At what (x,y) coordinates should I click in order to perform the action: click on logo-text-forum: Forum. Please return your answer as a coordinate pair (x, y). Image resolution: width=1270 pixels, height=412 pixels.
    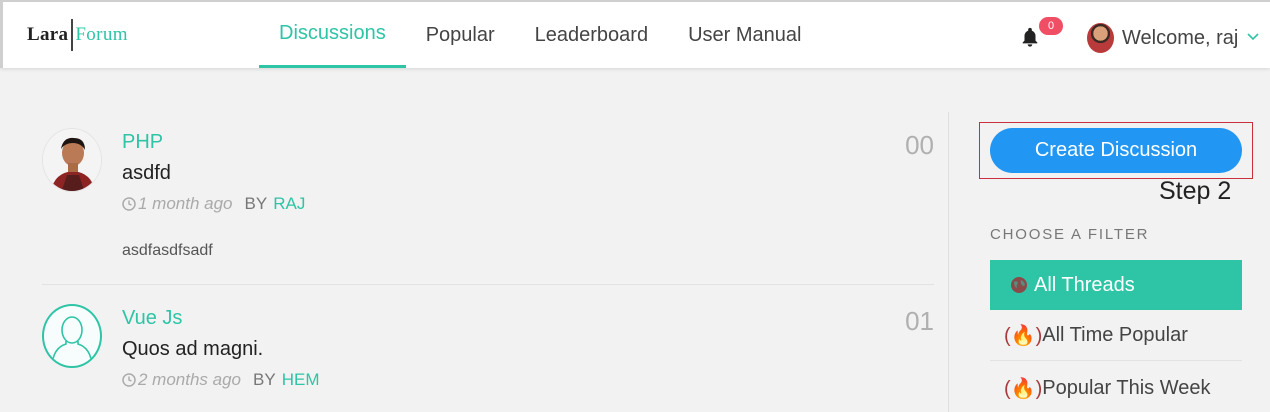
    Looking at the image, I should click on (101, 34).